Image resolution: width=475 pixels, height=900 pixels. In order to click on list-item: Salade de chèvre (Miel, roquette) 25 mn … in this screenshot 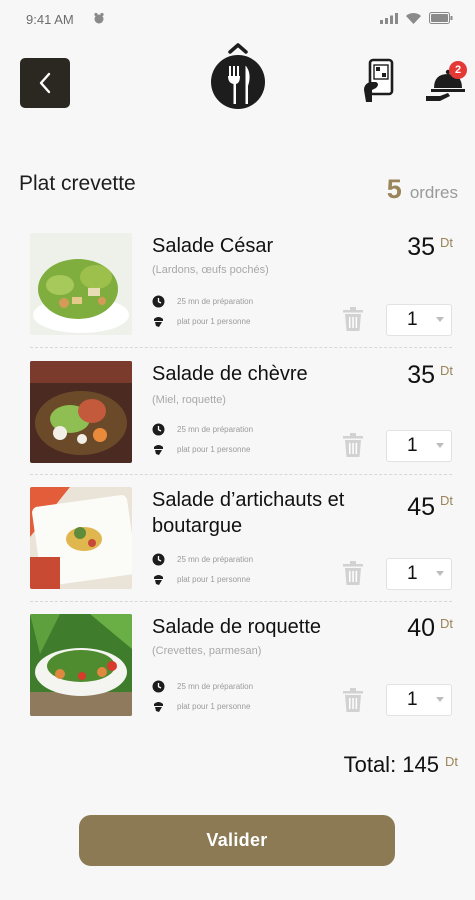, I will do `click(242, 421)`.